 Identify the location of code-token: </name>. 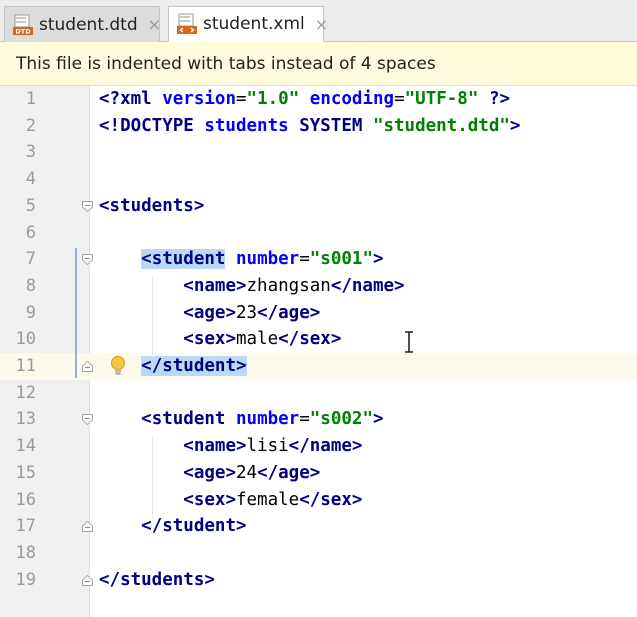
(367, 285).